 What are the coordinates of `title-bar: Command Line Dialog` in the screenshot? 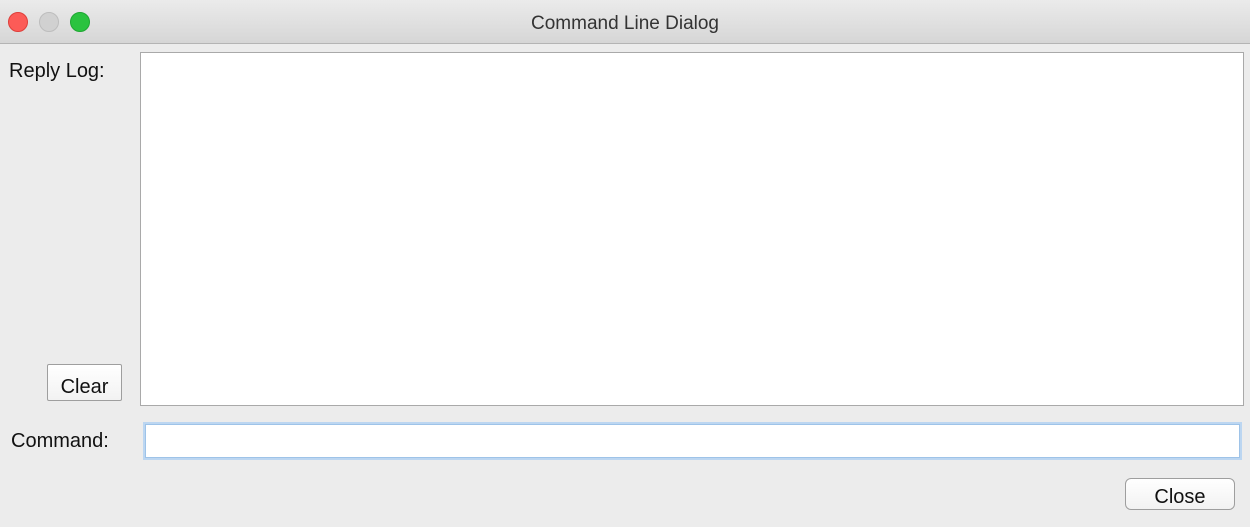 It's located at (625, 22).